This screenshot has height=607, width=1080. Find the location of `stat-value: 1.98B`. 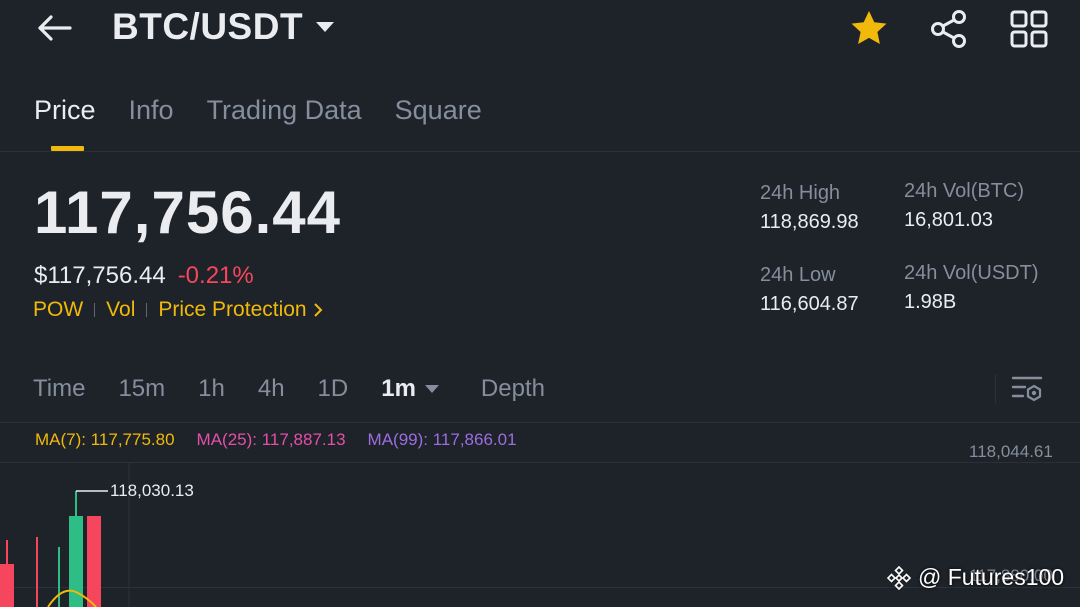

stat-value: 1.98B is located at coordinates (930, 302).